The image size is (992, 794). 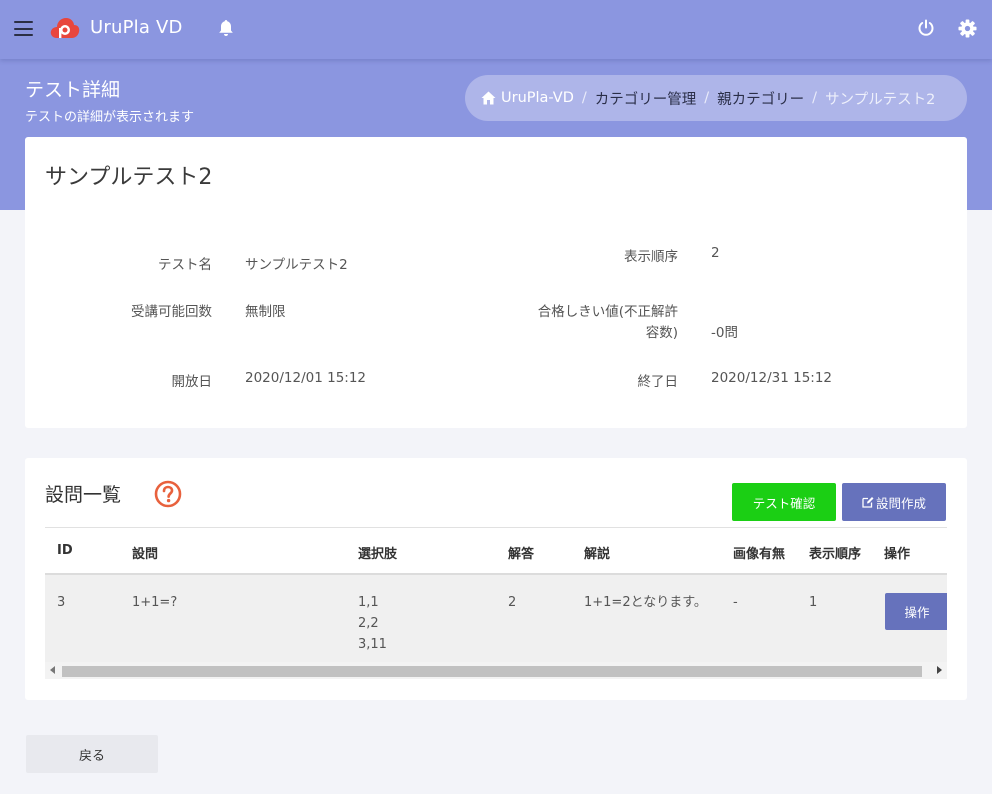 What do you see at coordinates (65, 550) in the screenshot?
I see `column-header-id: ID` at bounding box center [65, 550].